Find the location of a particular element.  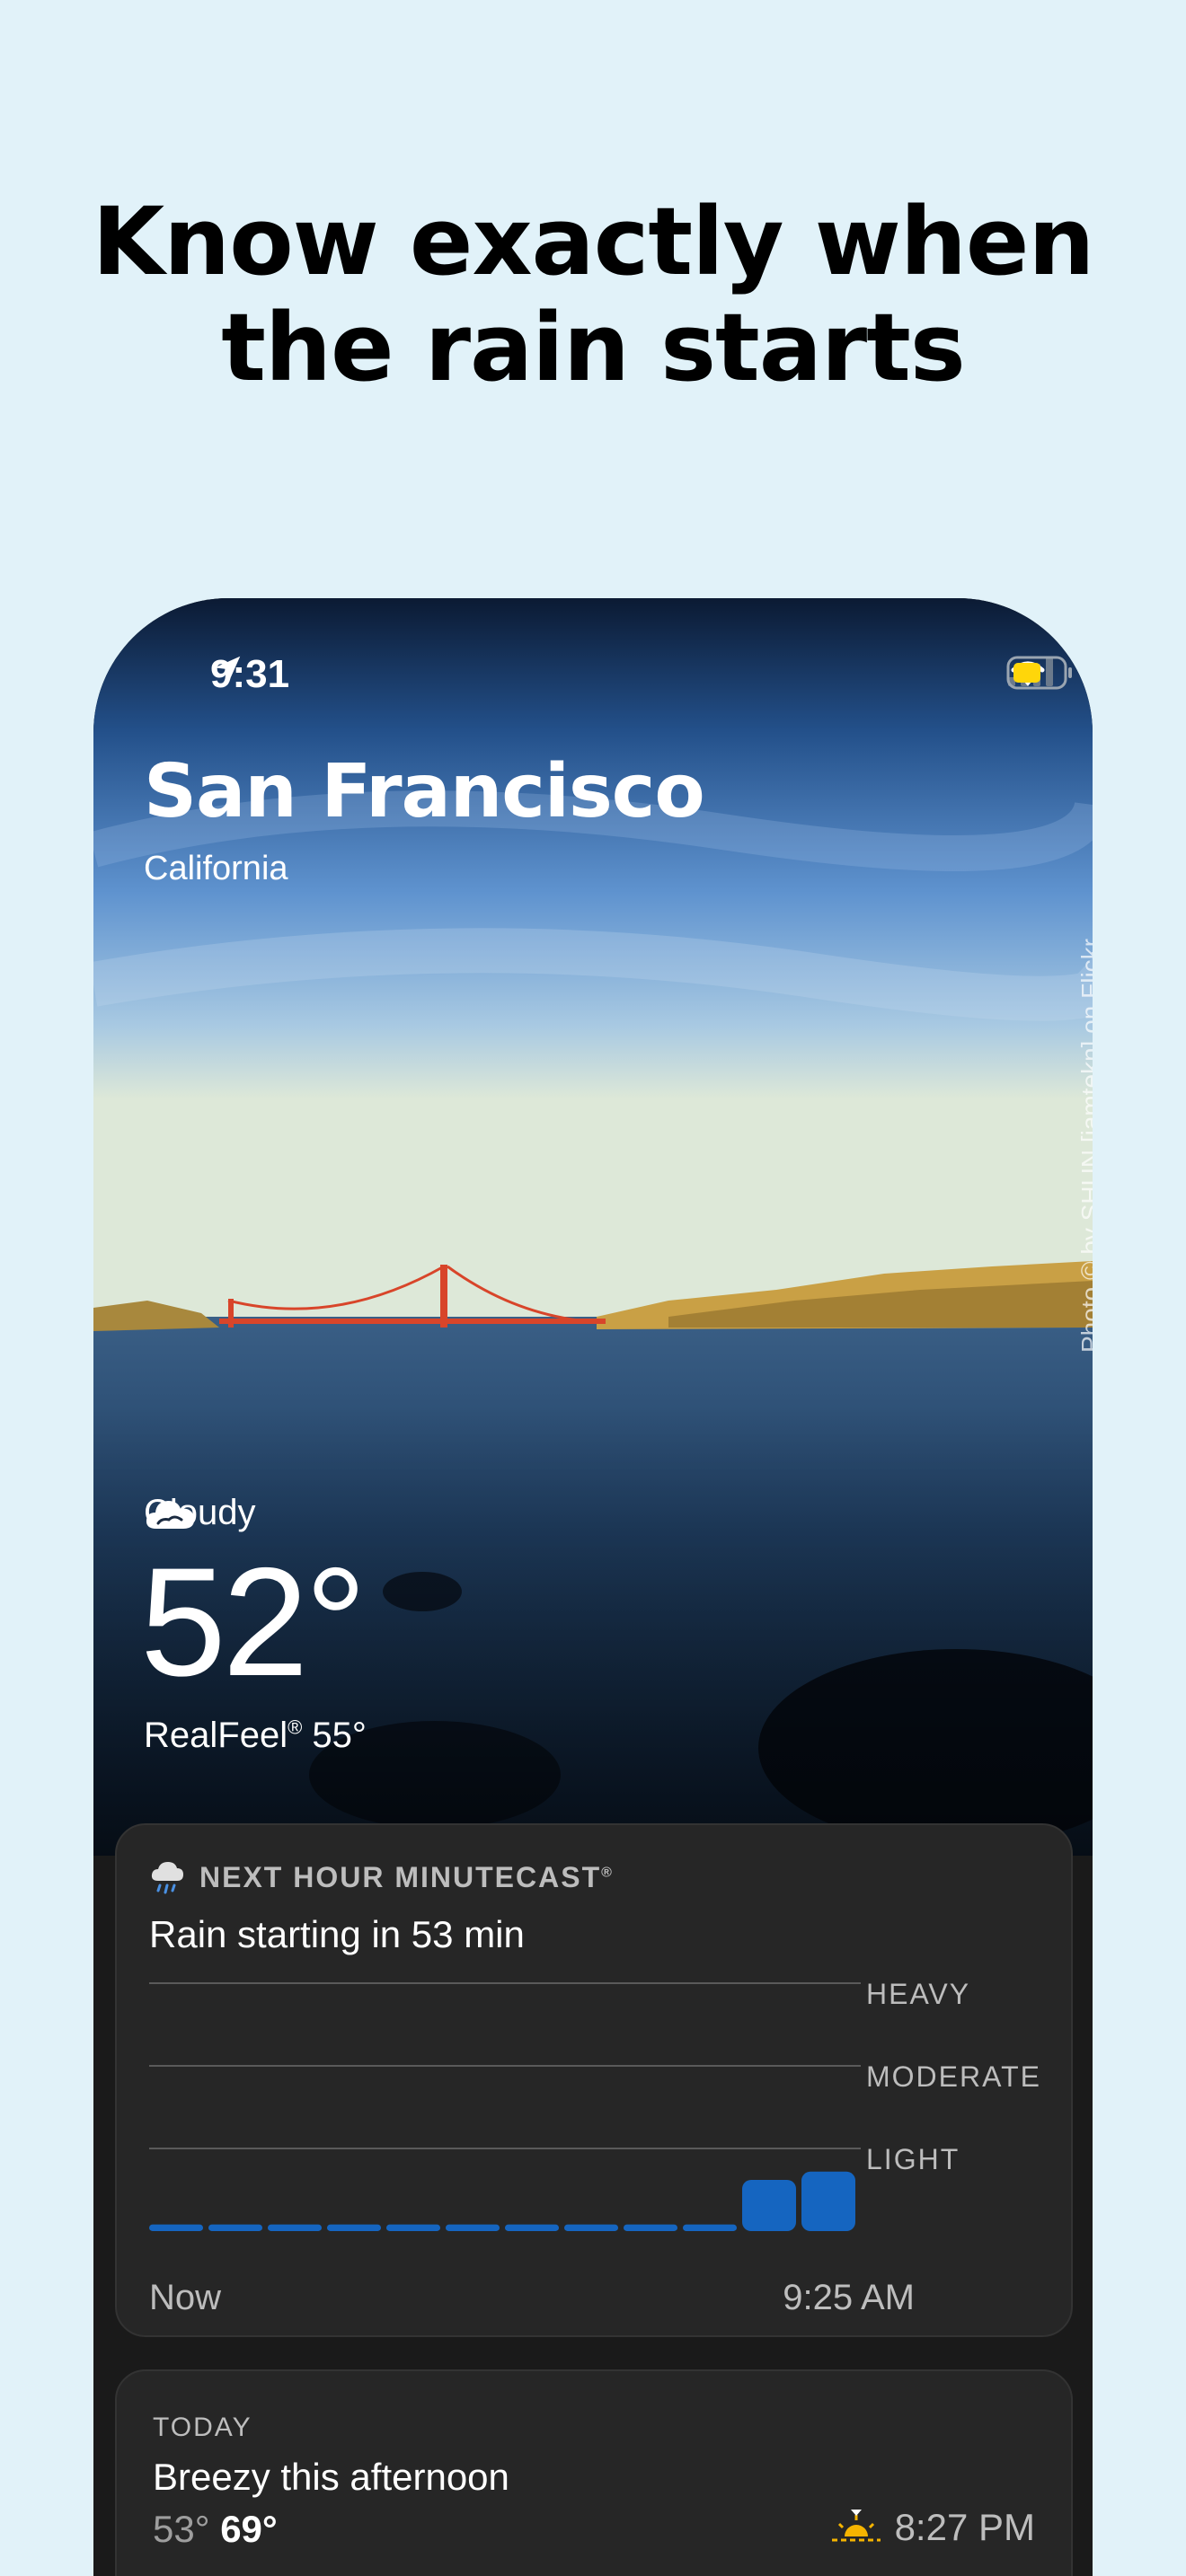

axis-start-label: Now is located at coordinates (185, 2297).